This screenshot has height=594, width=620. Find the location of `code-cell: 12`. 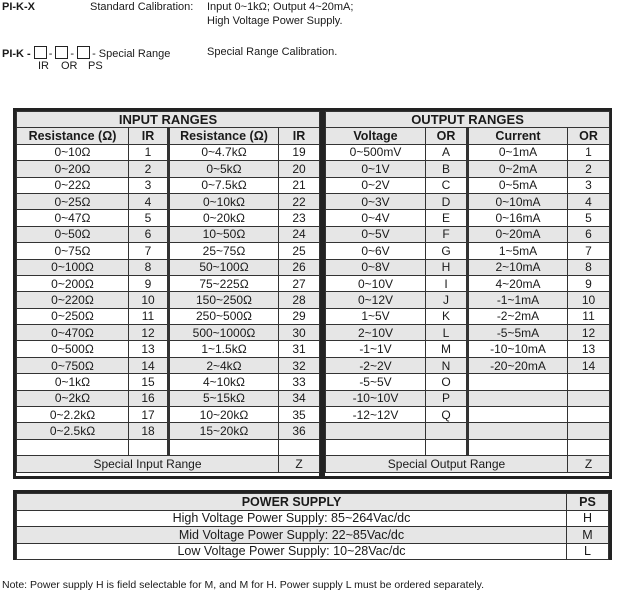

code-cell: 12 is located at coordinates (588, 333).